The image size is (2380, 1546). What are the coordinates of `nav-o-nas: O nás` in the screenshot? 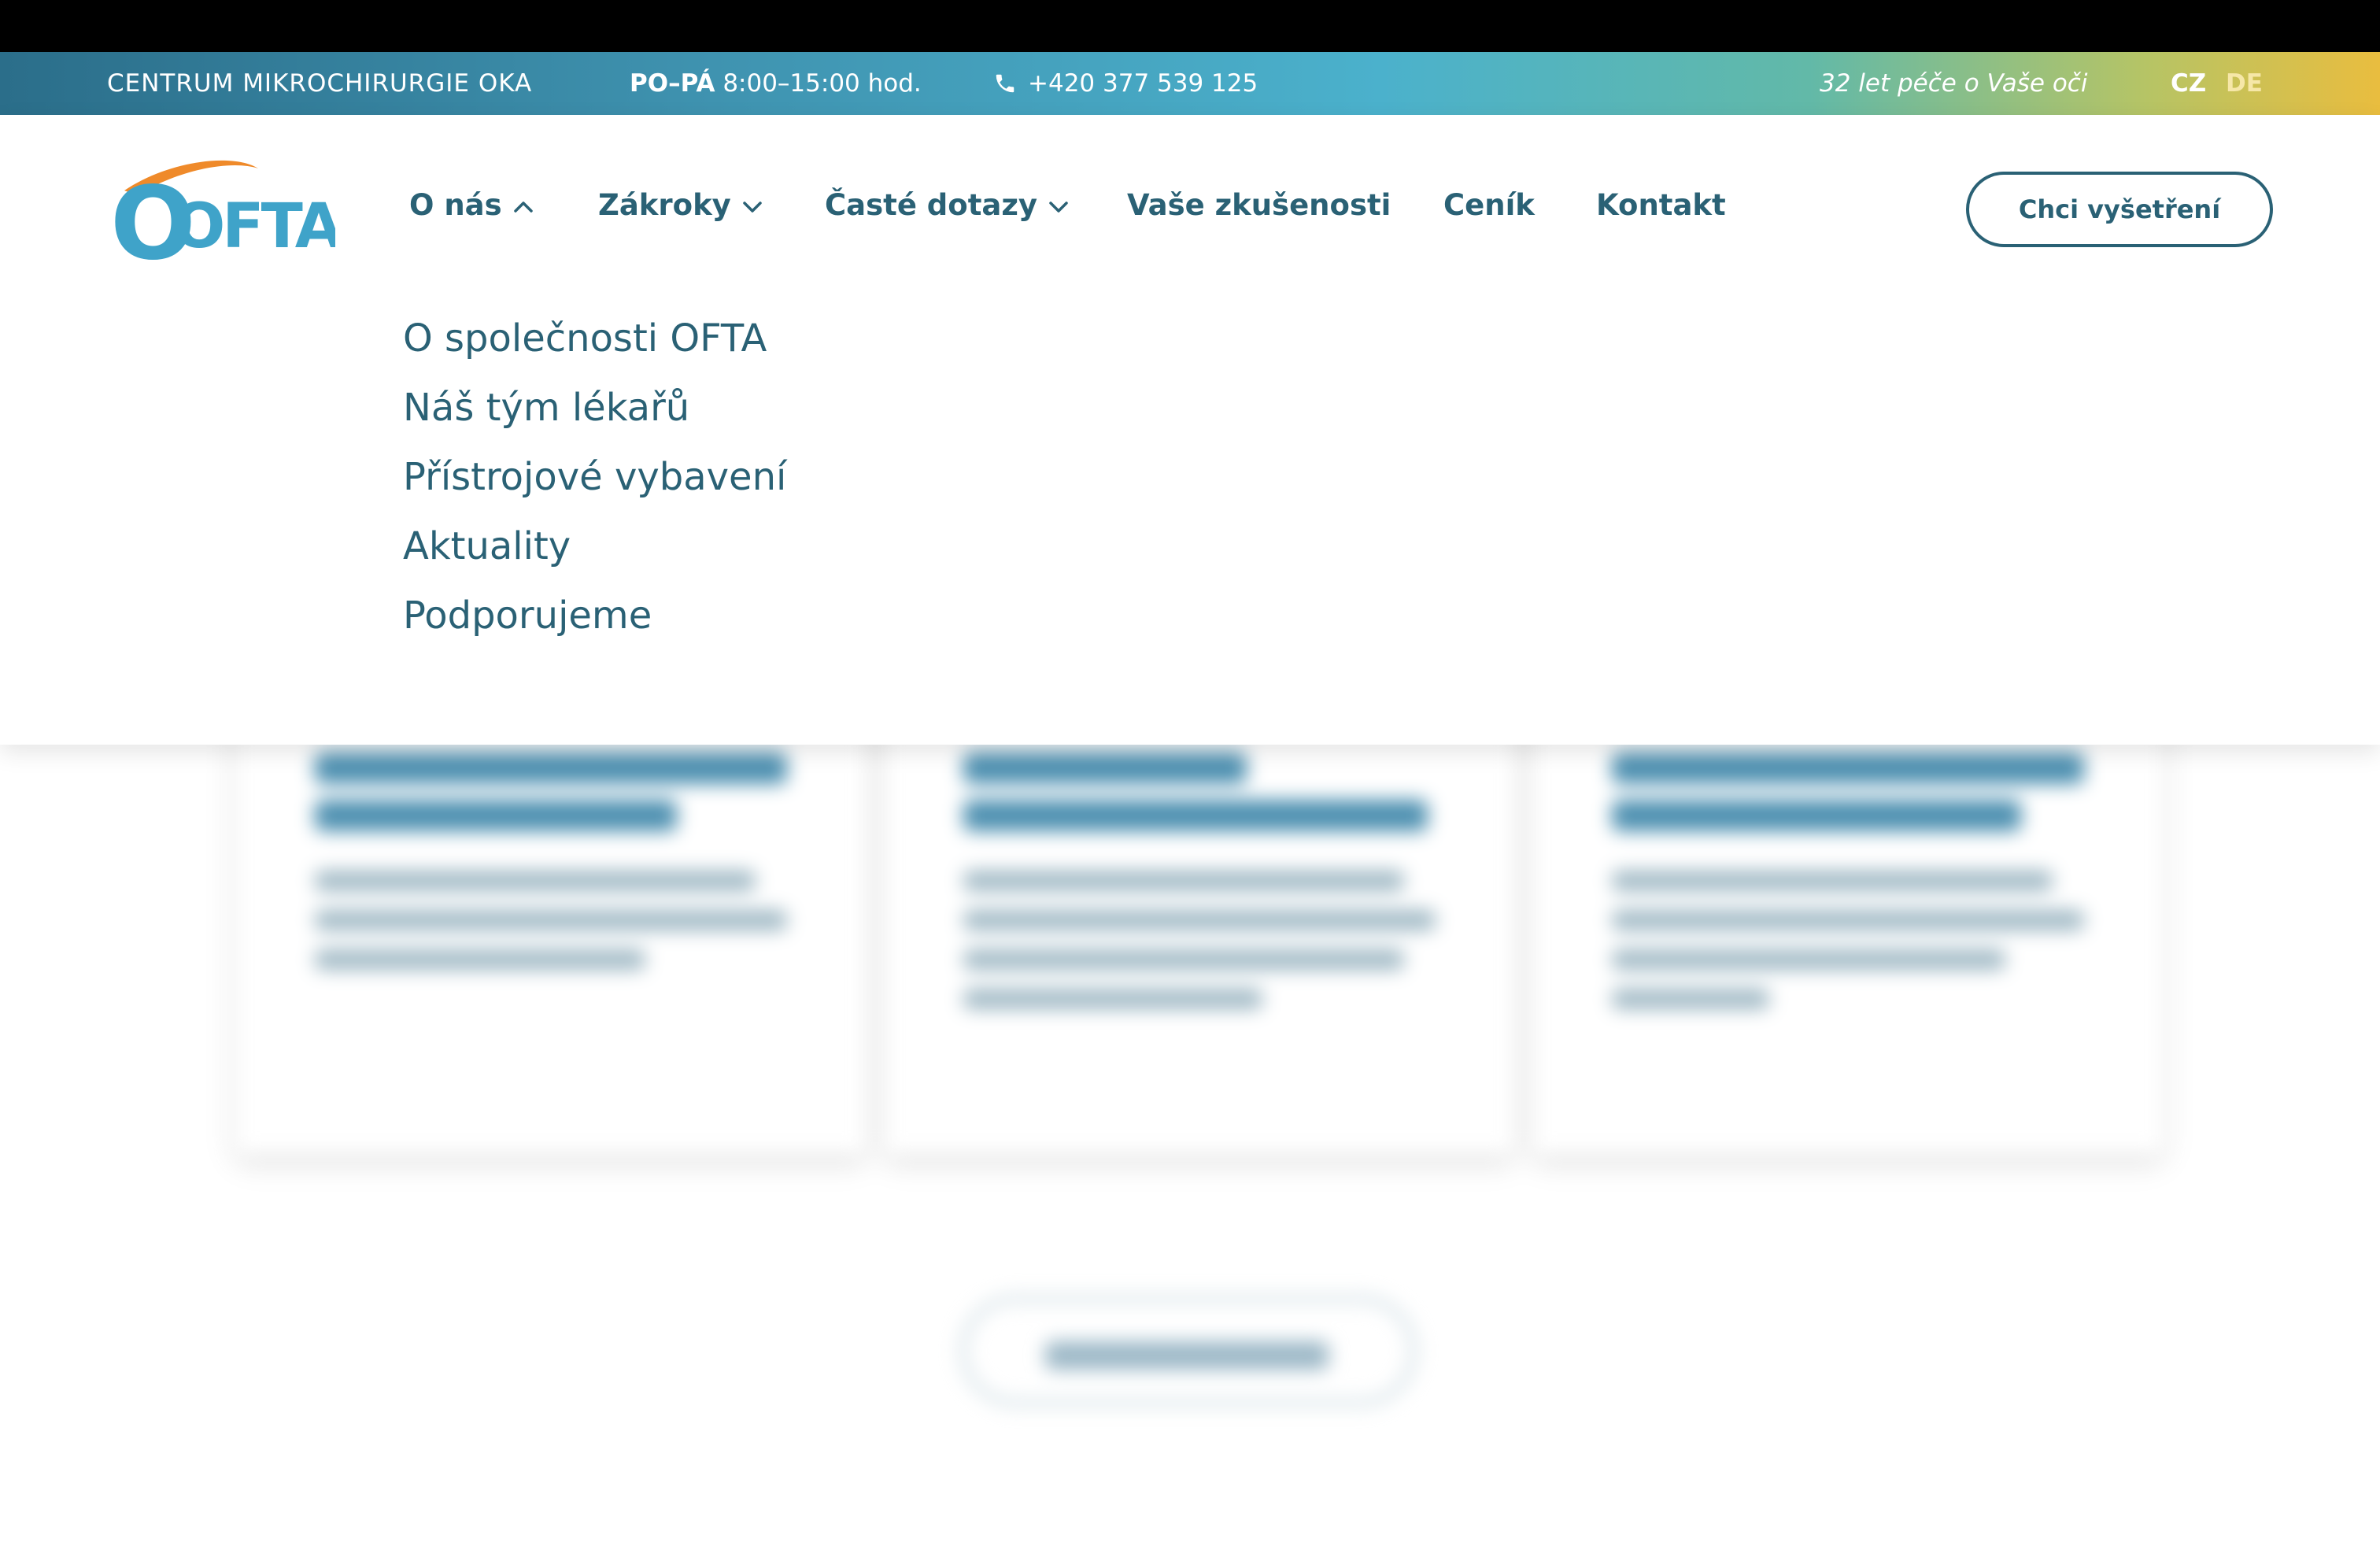 It's located at (471, 205).